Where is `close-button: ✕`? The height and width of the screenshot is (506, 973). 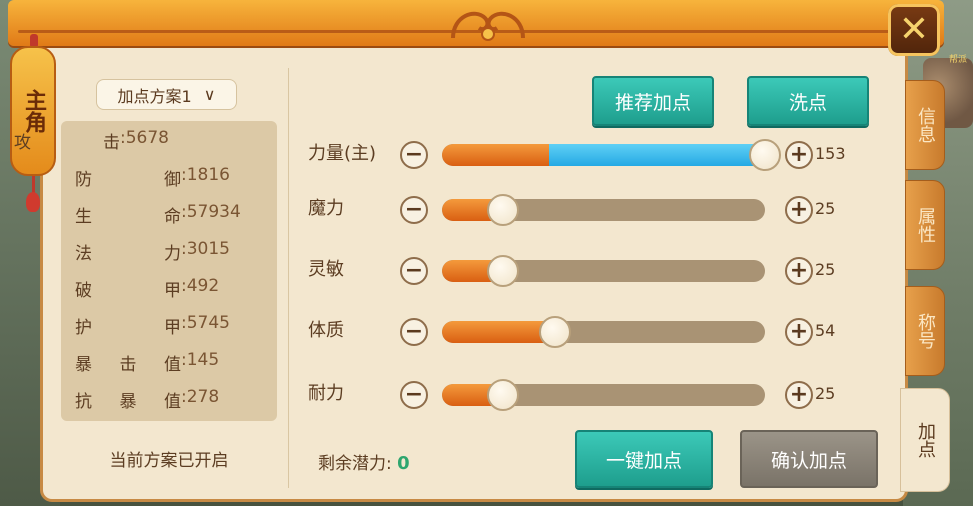 close-button: ✕ is located at coordinates (914, 30).